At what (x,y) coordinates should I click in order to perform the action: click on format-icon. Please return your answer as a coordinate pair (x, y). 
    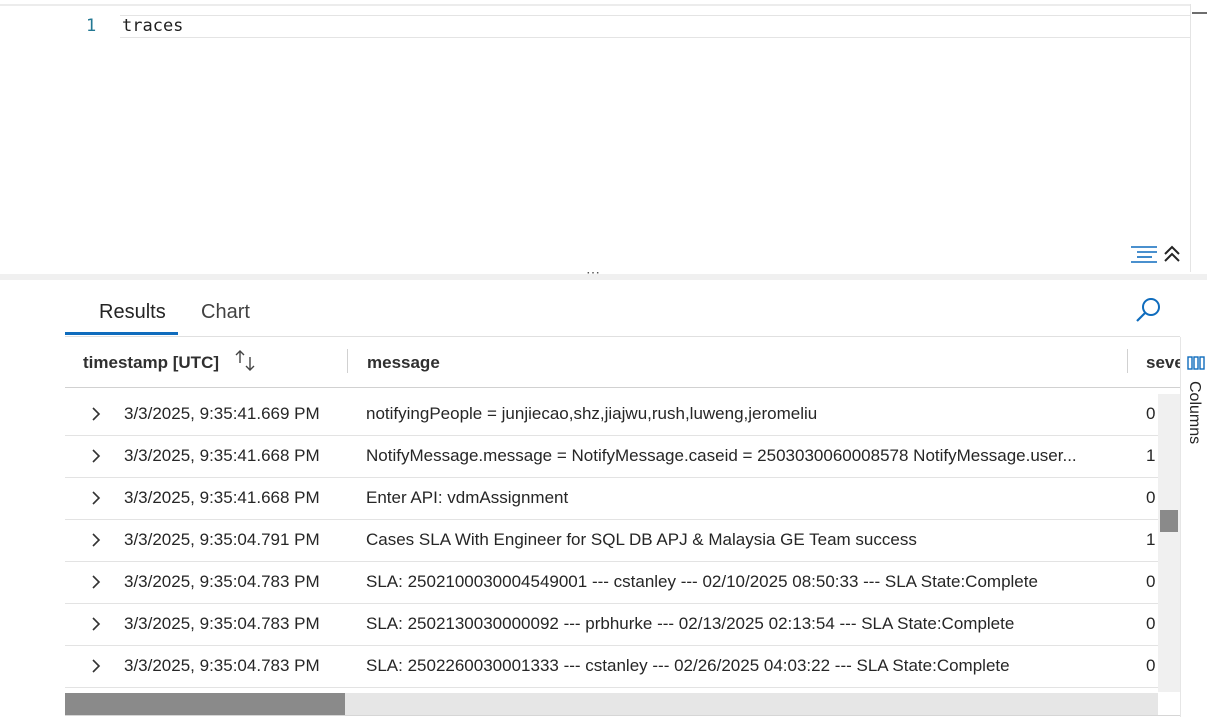
    Looking at the image, I should click on (1144, 254).